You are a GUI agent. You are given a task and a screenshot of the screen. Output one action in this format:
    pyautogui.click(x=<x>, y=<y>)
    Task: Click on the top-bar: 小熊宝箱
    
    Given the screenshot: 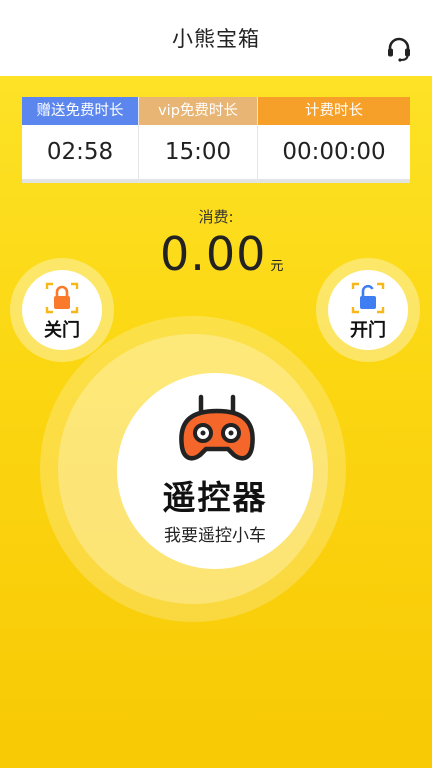 What is the action you would take?
    pyautogui.click(x=216, y=38)
    